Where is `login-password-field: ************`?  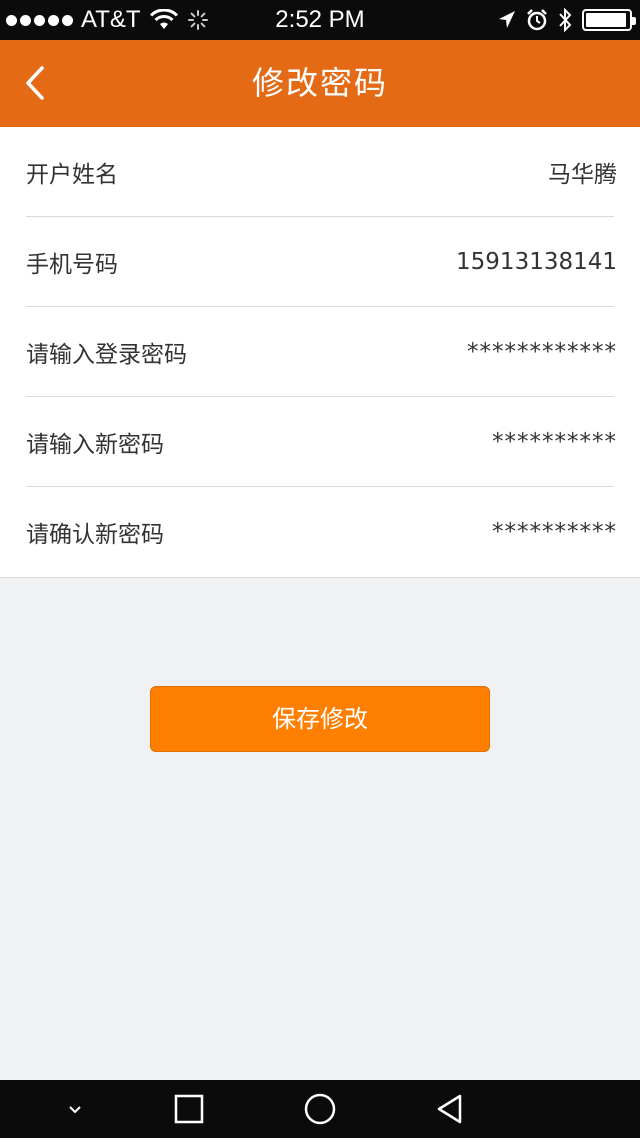 login-password-field: ************ is located at coordinates (542, 352).